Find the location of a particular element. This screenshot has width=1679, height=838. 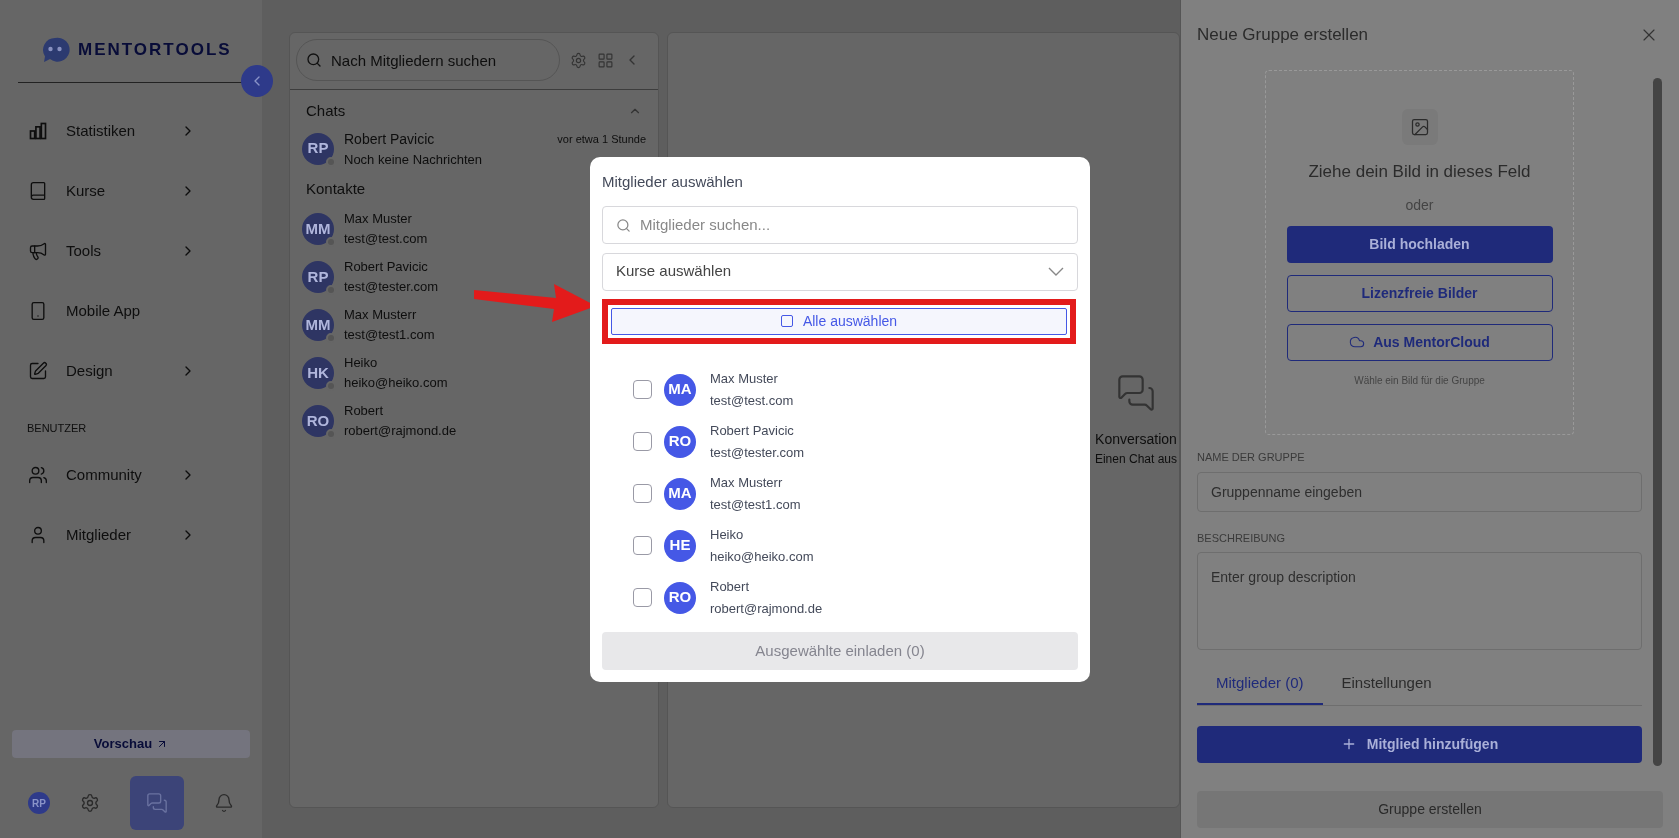

collapse-button is located at coordinates (257, 81).